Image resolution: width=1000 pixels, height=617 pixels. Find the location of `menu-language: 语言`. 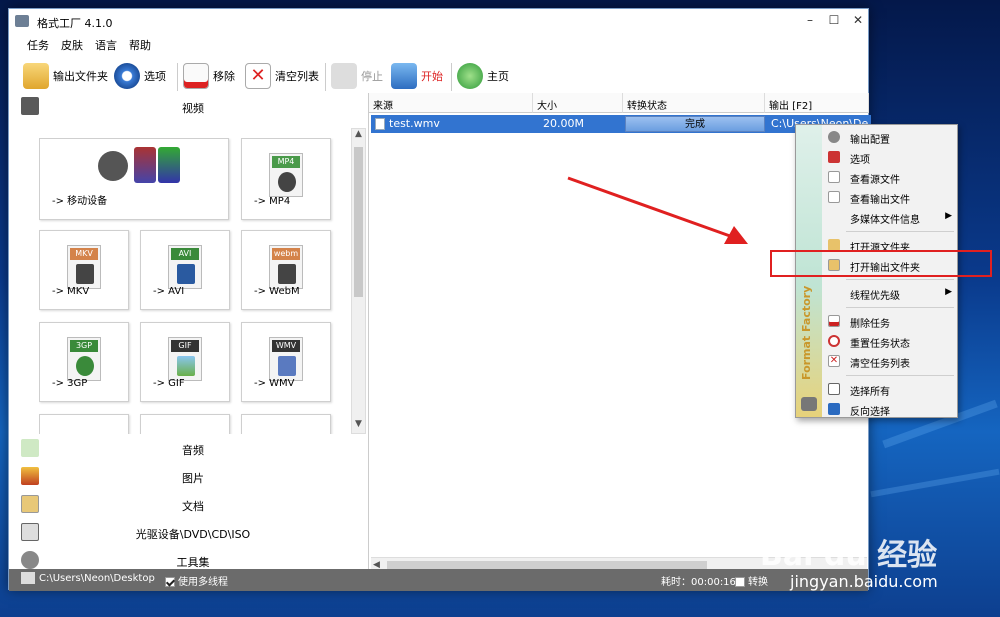

menu-language: 语言 is located at coordinates (106, 45).